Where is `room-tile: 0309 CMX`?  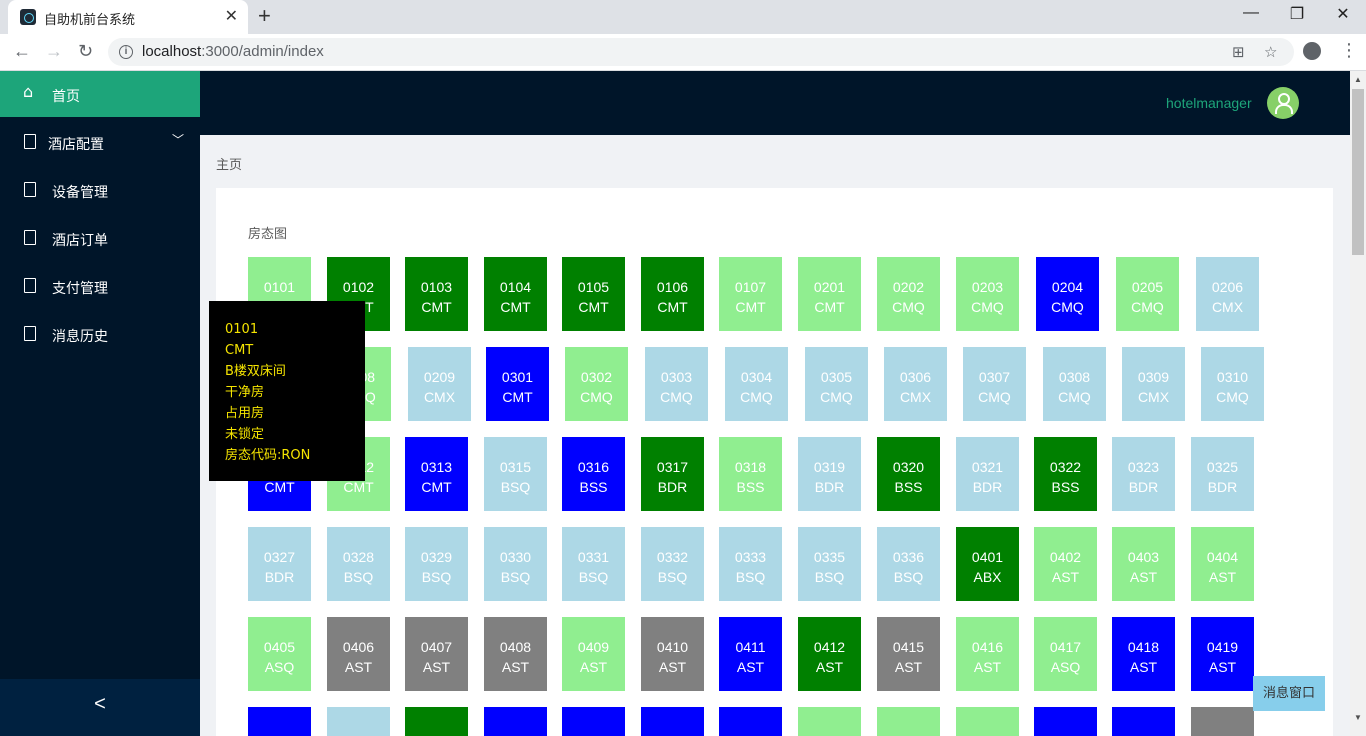 room-tile: 0309 CMX is located at coordinates (1153, 384).